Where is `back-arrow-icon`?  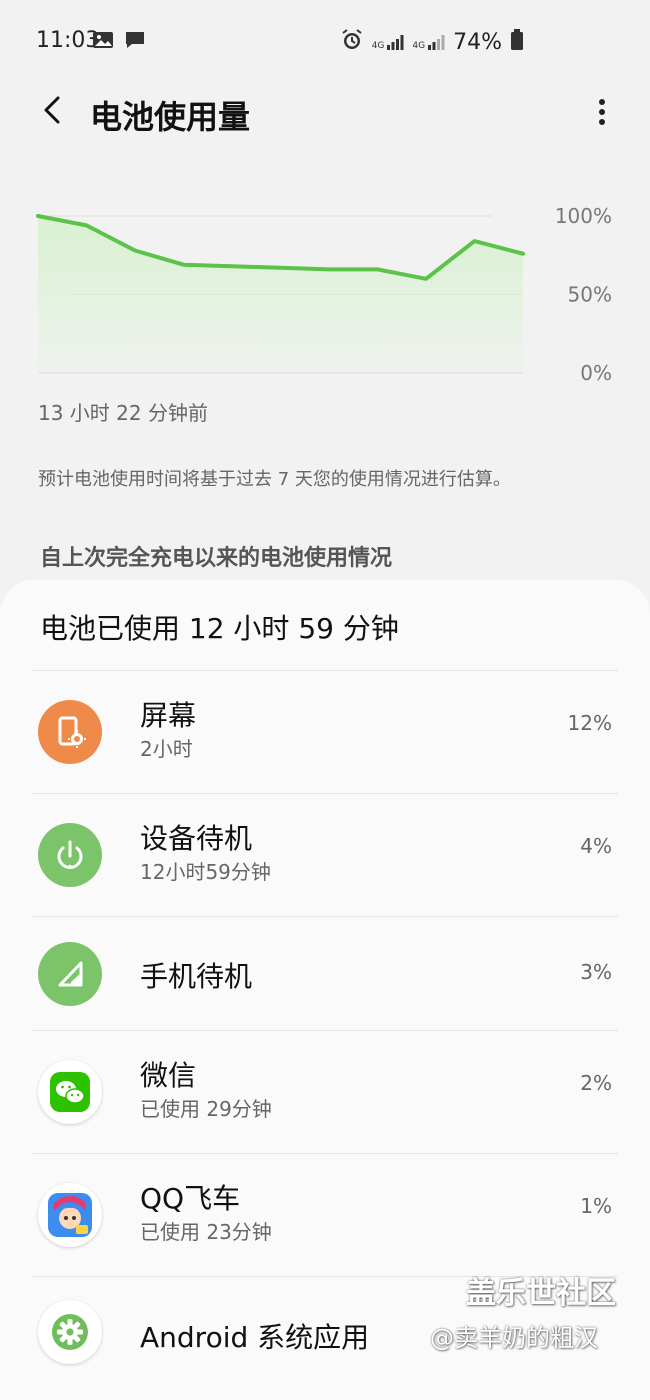 back-arrow-icon is located at coordinates (52, 112).